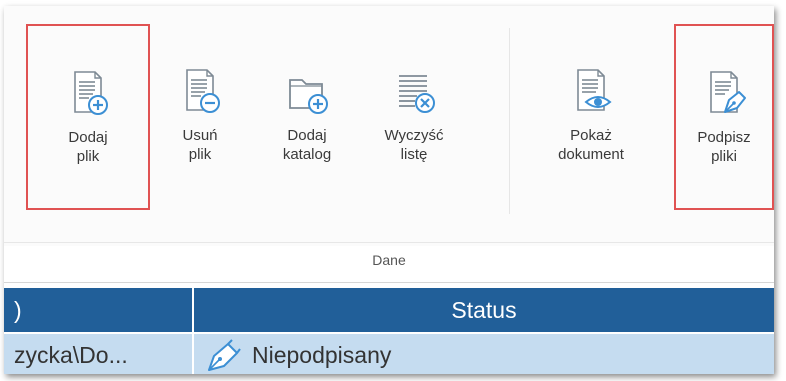  Describe the element at coordinates (389, 260) in the screenshot. I see `ribbon-group-label: Dane` at that location.